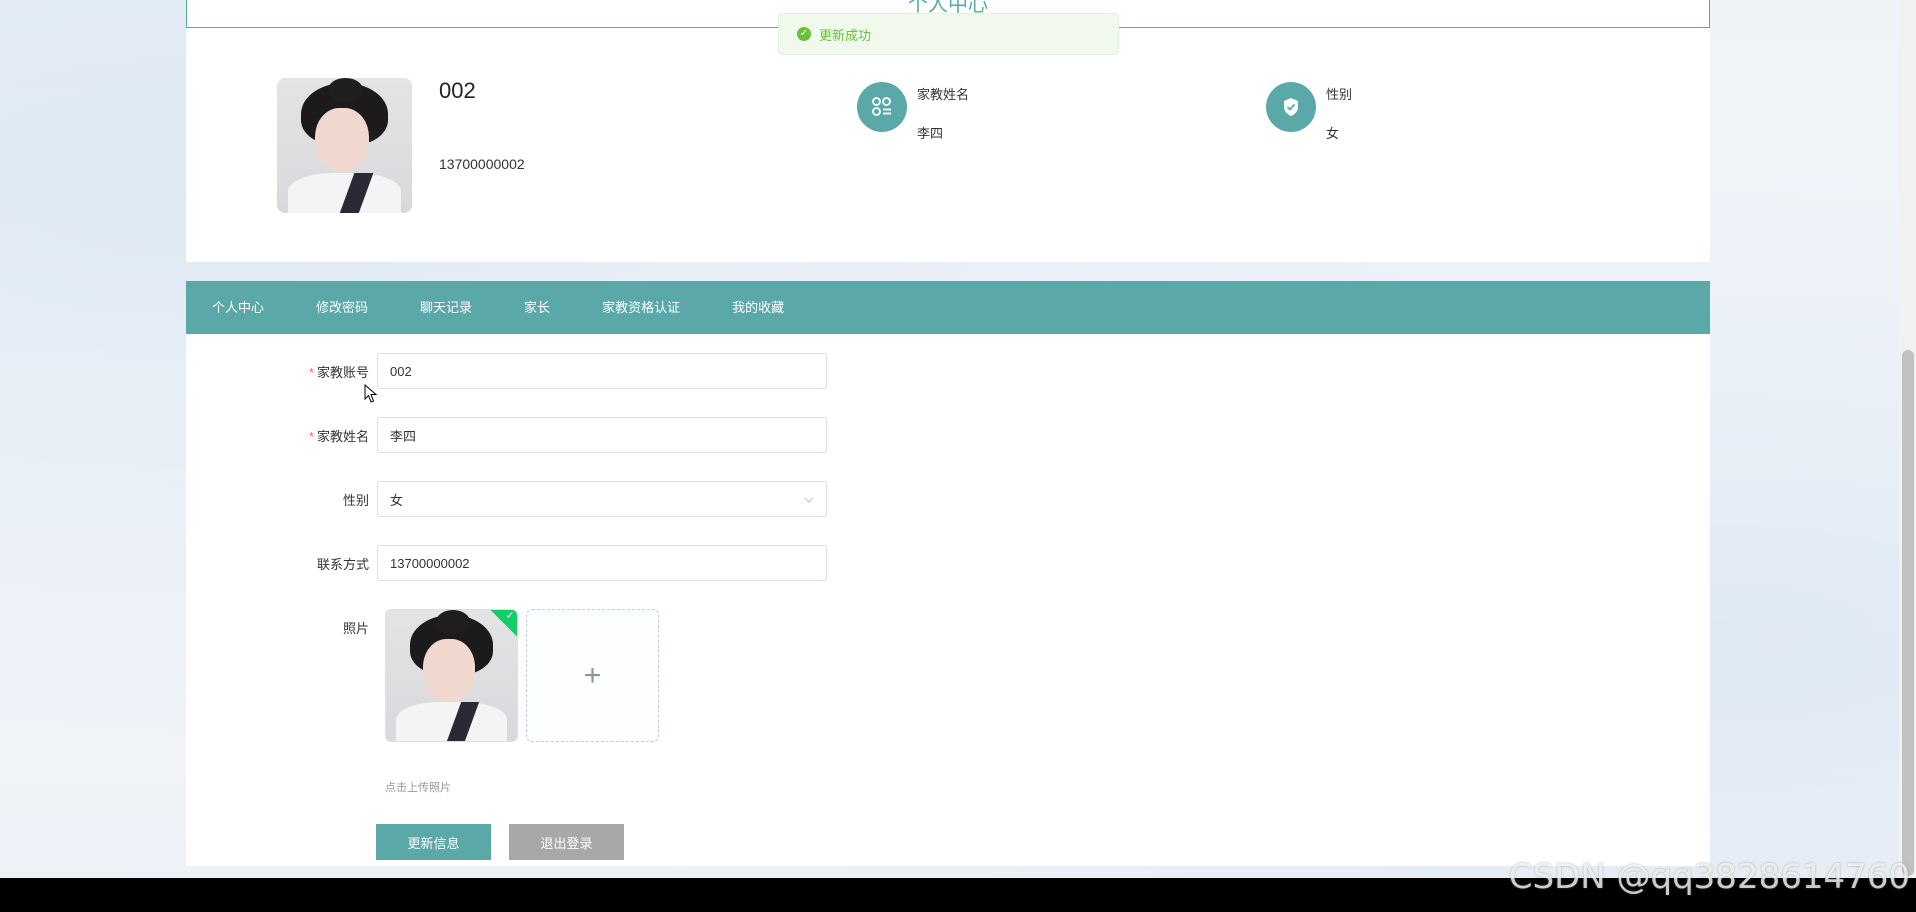  What do you see at coordinates (641, 307) in the screenshot?
I see `tab-tutor-certification: 家教资格认证` at bounding box center [641, 307].